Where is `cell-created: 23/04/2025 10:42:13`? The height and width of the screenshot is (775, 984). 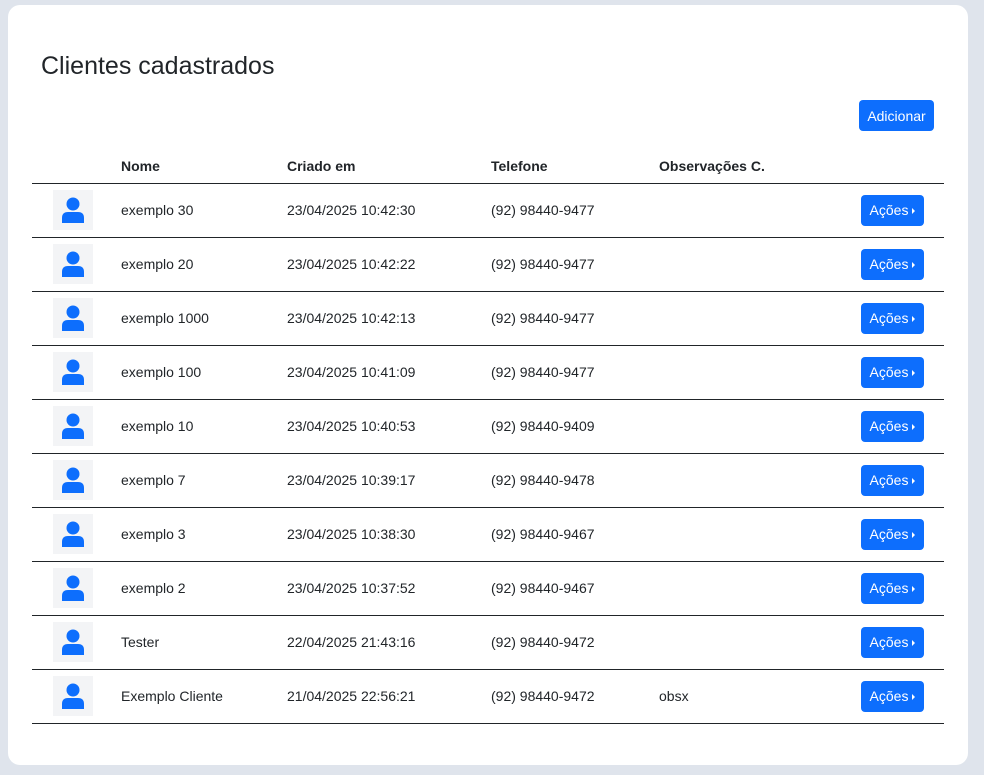 cell-created: 23/04/2025 10:42:13 is located at coordinates (389, 318).